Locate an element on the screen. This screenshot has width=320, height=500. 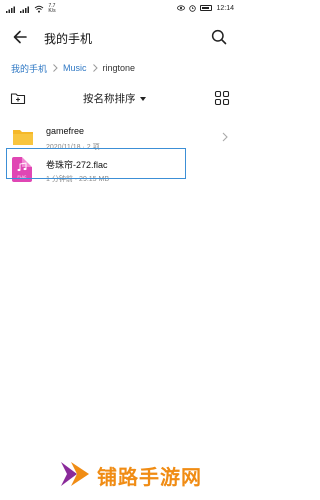
breadcrumb: 我的手机 Music ringtone is located at coordinates (73, 68).